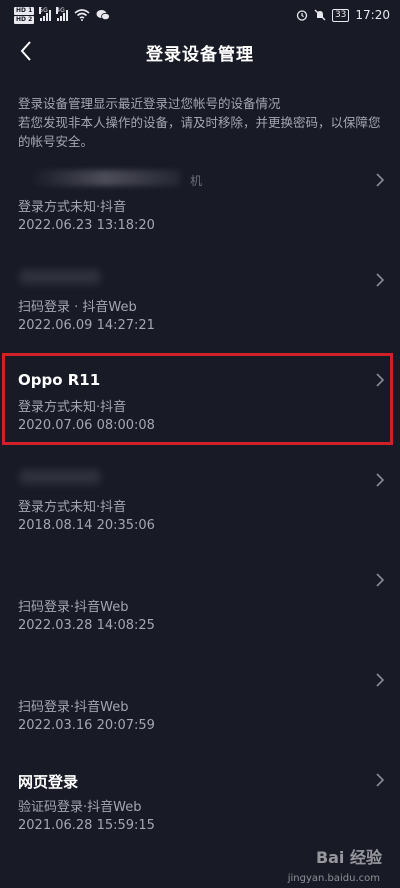 This screenshot has height=888, width=400. I want to click on wifi-icon, so click(82, 15).